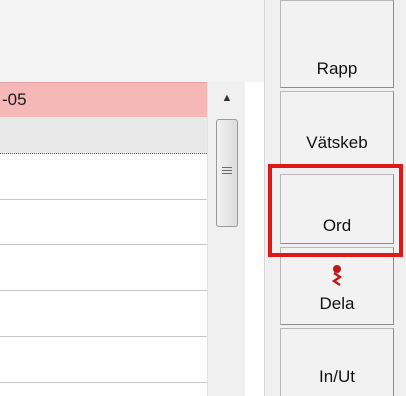  I want to click on scrollbar-thumb, so click(227, 173).